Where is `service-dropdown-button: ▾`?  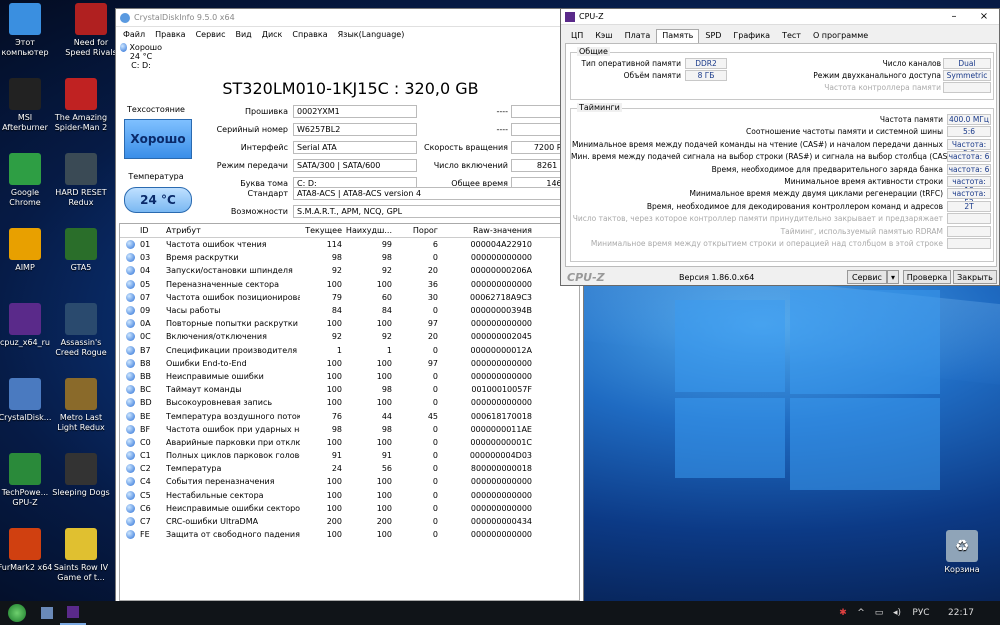
service-dropdown-button: ▾ is located at coordinates (893, 277).